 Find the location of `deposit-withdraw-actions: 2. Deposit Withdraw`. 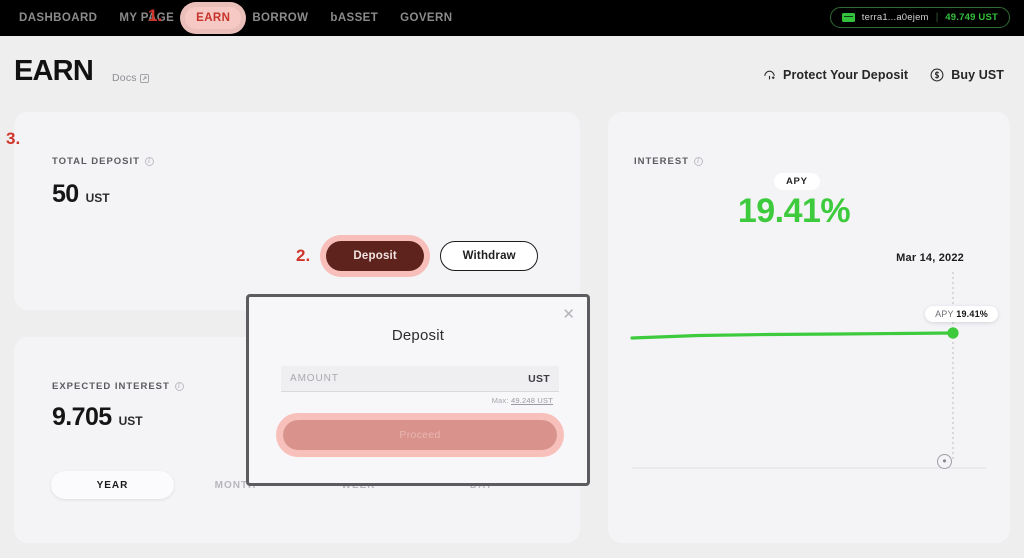

deposit-withdraw-actions: 2. Deposit Withdraw is located at coordinates (417, 256).